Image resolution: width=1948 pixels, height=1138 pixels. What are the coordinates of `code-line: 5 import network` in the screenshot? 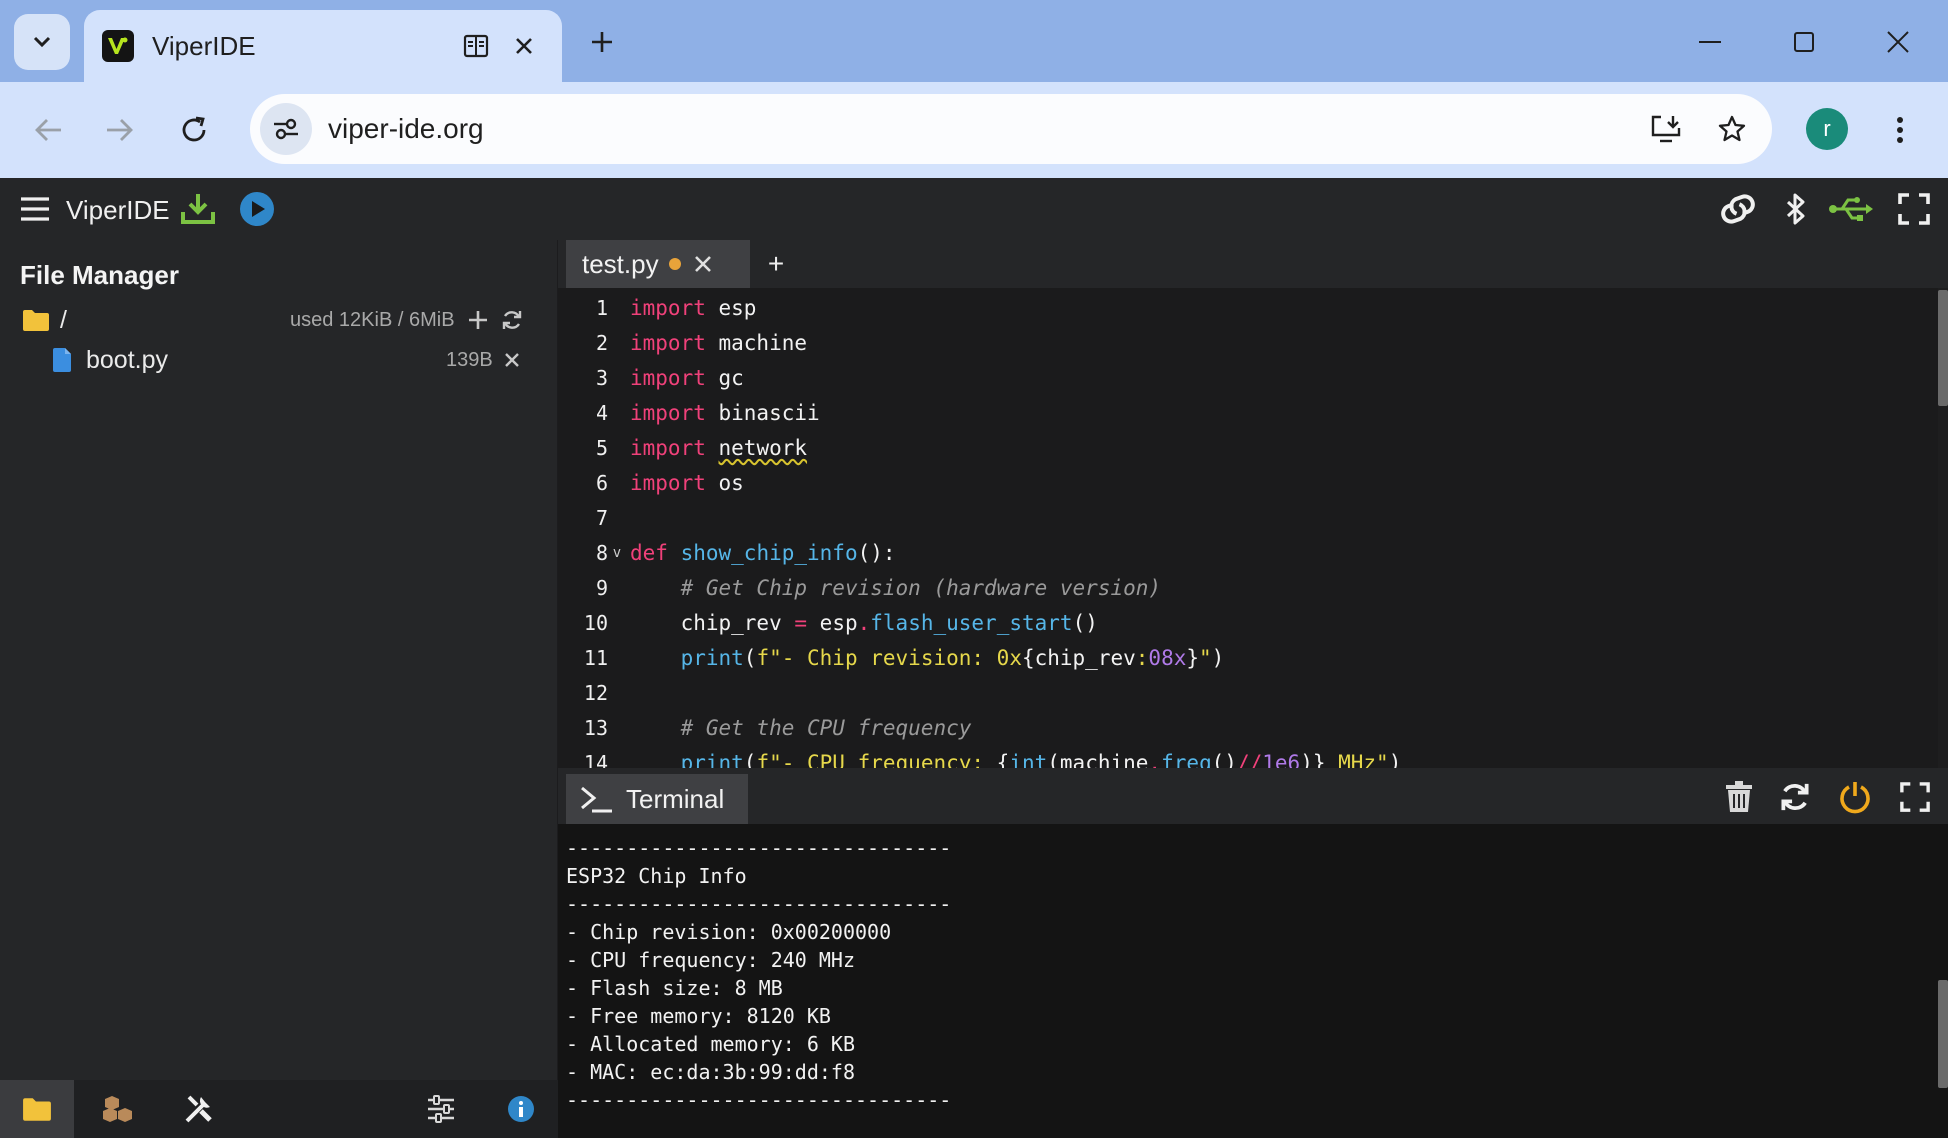 It's located at (1248, 447).